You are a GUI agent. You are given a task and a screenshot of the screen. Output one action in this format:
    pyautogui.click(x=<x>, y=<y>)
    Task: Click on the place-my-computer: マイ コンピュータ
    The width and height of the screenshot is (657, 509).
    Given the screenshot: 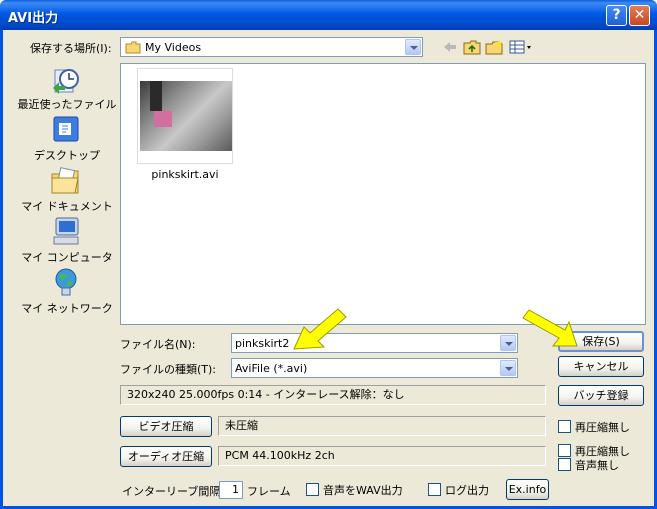 What is the action you would take?
    pyautogui.click(x=67, y=242)
    